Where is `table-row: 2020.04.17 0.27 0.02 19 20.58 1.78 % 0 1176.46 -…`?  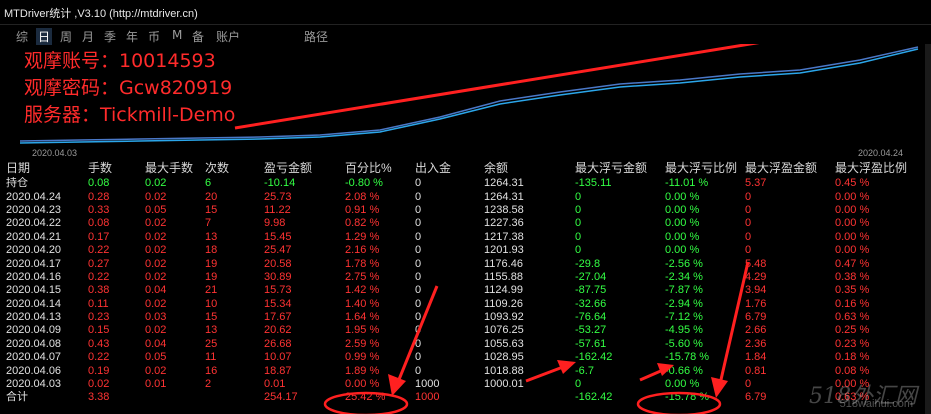
table-row: 2020.04.17 0.27 0.02 19 20.58 1.78 % 0 1176.46 -… is located at coordinates (465, 263).